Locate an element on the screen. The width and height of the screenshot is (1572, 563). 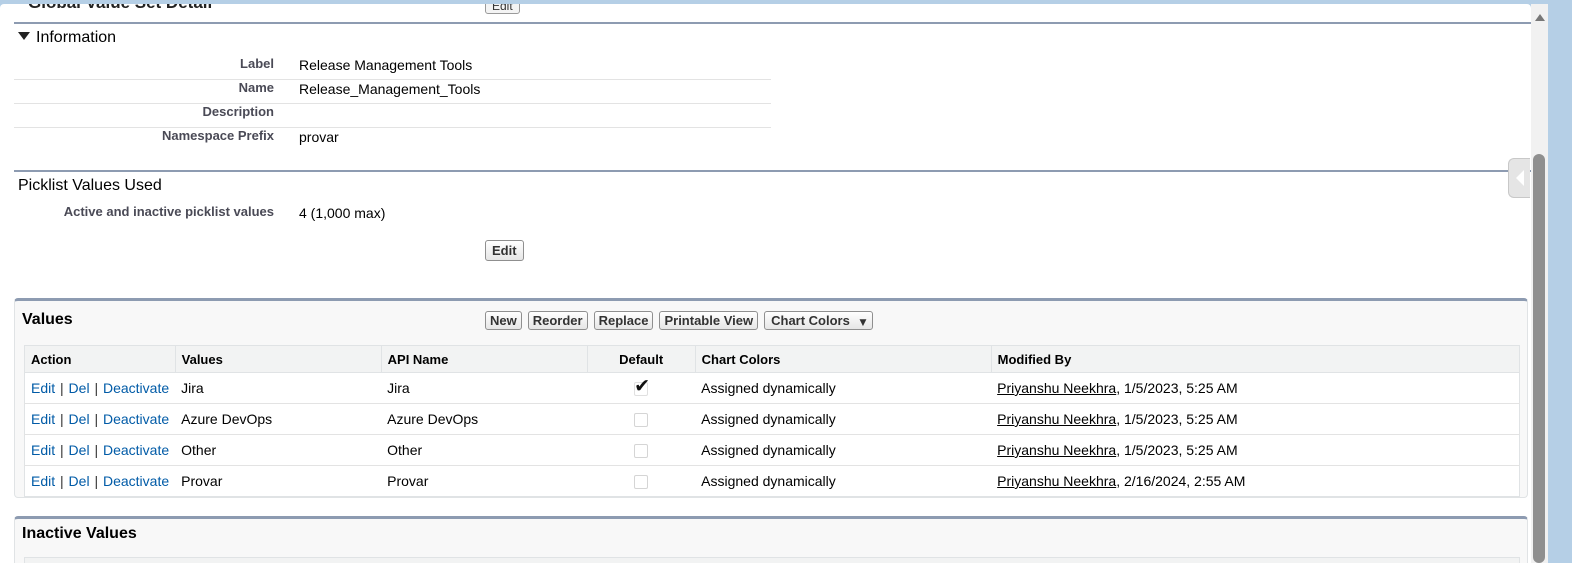
field-label: Namespace Prefix is located at coordinates (217, 135).